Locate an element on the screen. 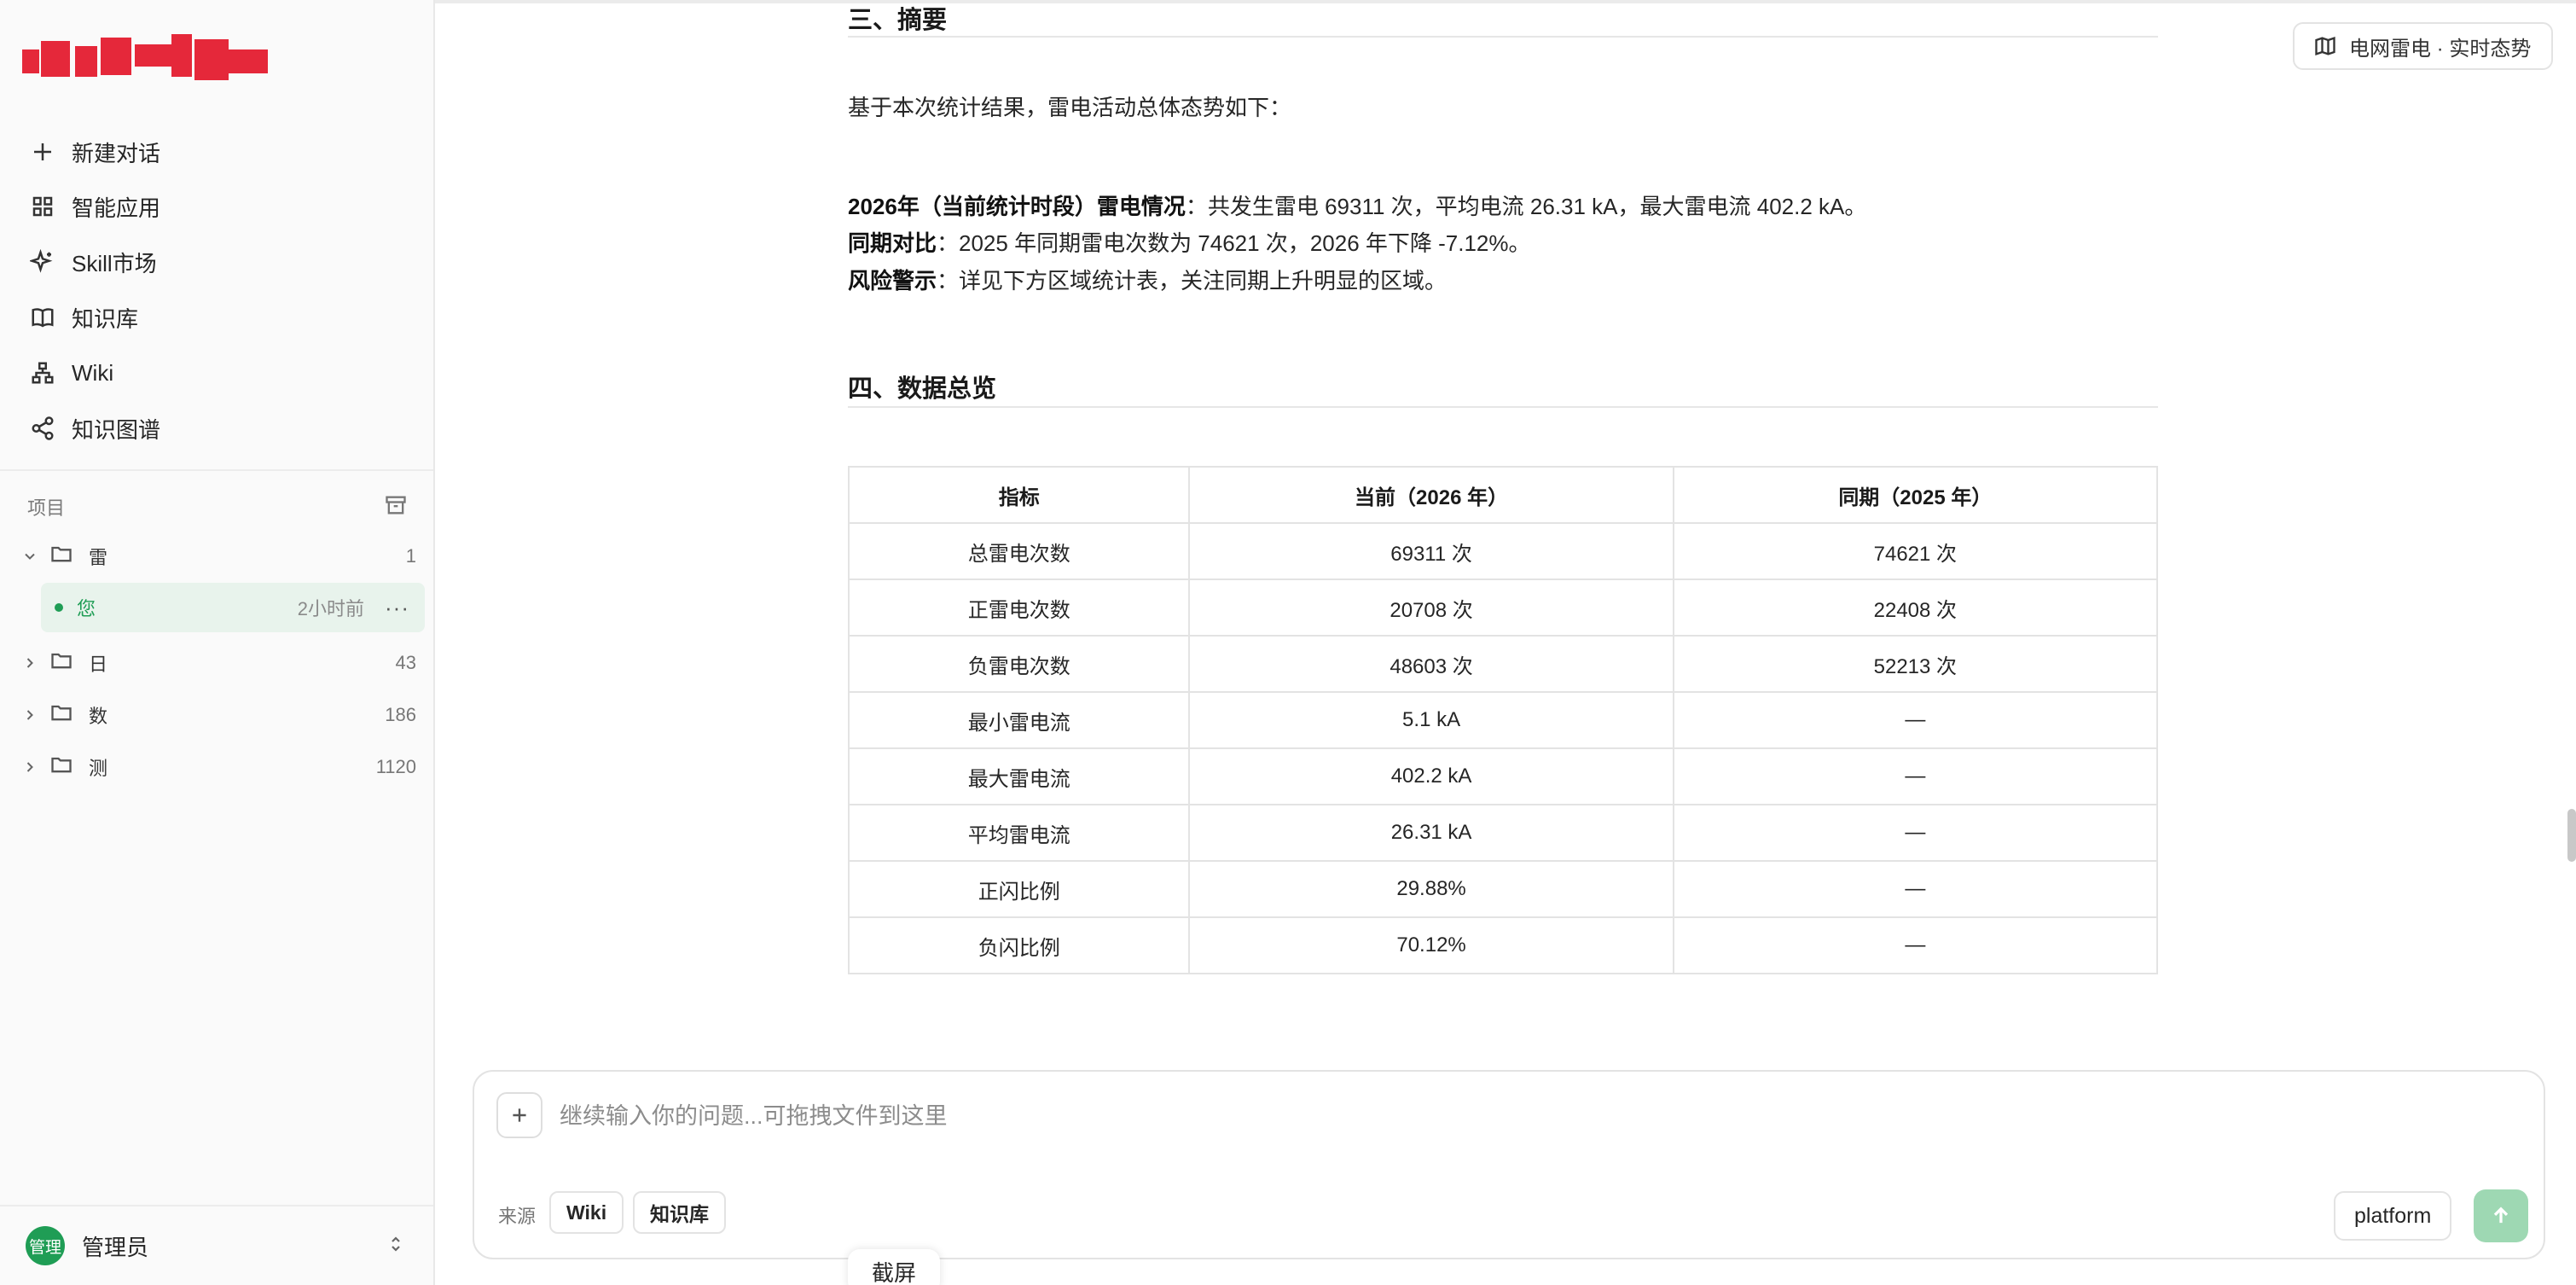  nav-knowledge-base: 知识库 is located at coordinates (222, 318).